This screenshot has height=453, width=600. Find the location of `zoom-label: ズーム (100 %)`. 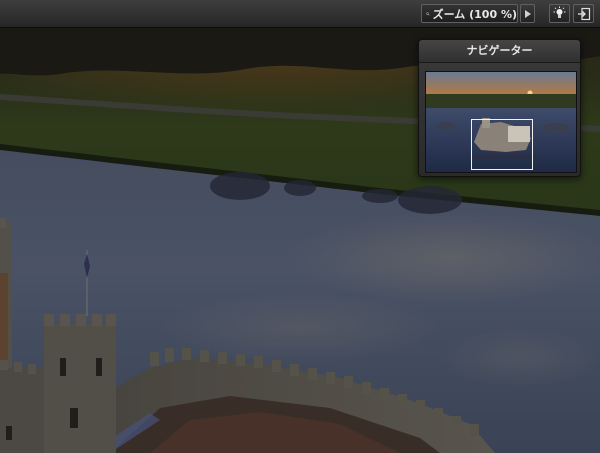

zoom-label: ズーム (100 %) is located at coordinates (474, 14).